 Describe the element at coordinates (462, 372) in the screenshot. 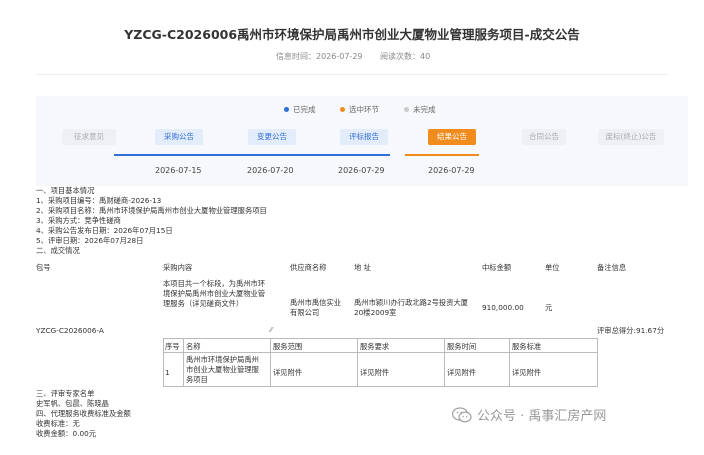

I see `sub-row-time: 详见附件` at that location.